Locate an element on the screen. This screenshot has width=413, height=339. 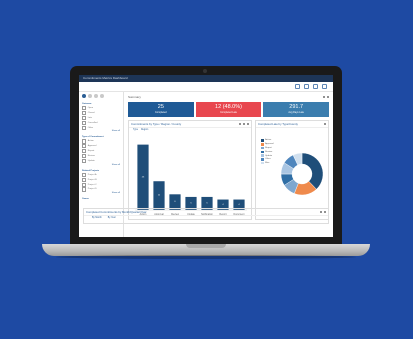
tab-by-month: By Month is located at coordinates (97, 218).